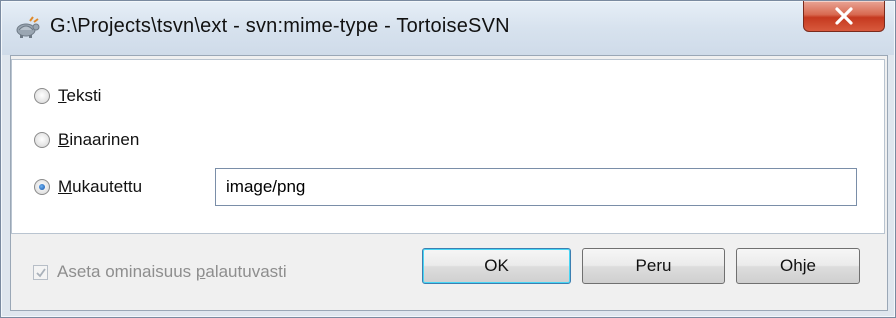 The image size is (896, 318). I want to click on radio-option-binary: Binaarinen, so click(86, 140).